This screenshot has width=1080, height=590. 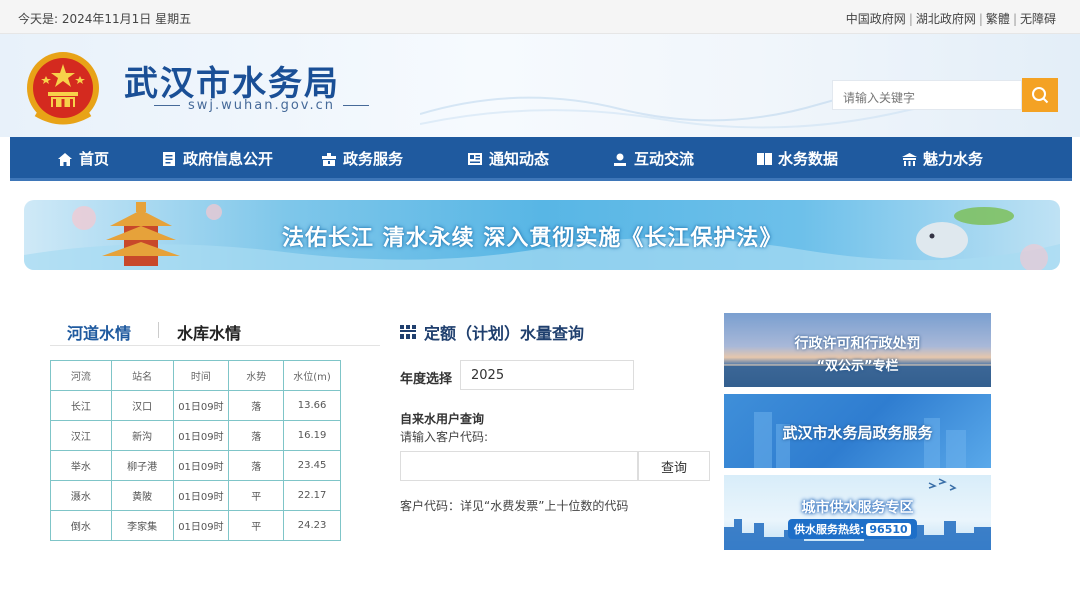 I want to click on link-accessibility: 无障碍, so click(x=1038, y=19).